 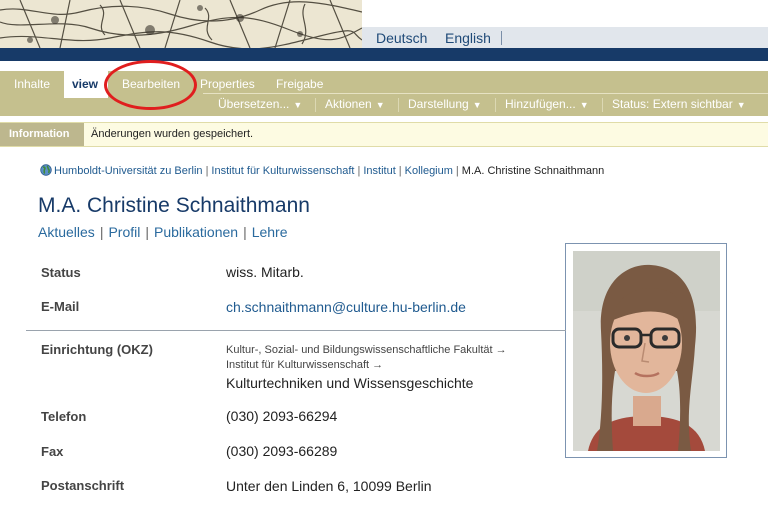 What do you see at coordinates (429, 171) in the screenshot?
I see `breadcrumb-link: Kollegium` at bounding box center [429, 171].